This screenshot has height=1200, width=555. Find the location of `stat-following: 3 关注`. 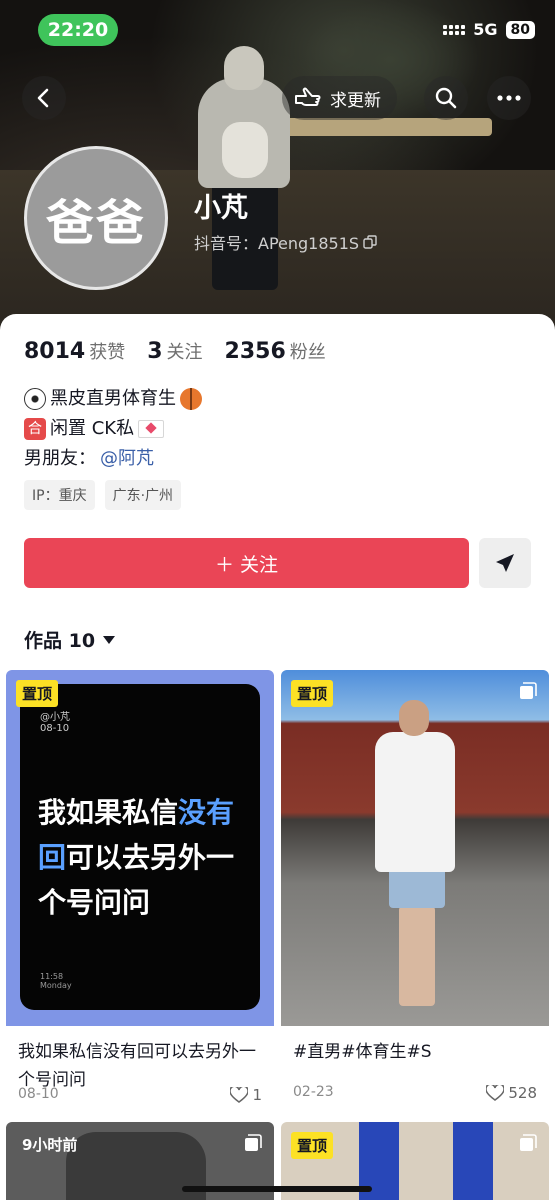

stat-following: 3 关注 is located at coordinates (174, 351).